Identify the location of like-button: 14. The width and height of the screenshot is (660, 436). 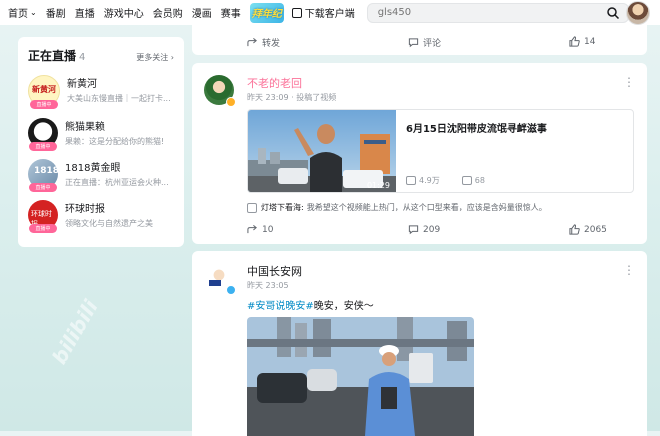
(582, 41).